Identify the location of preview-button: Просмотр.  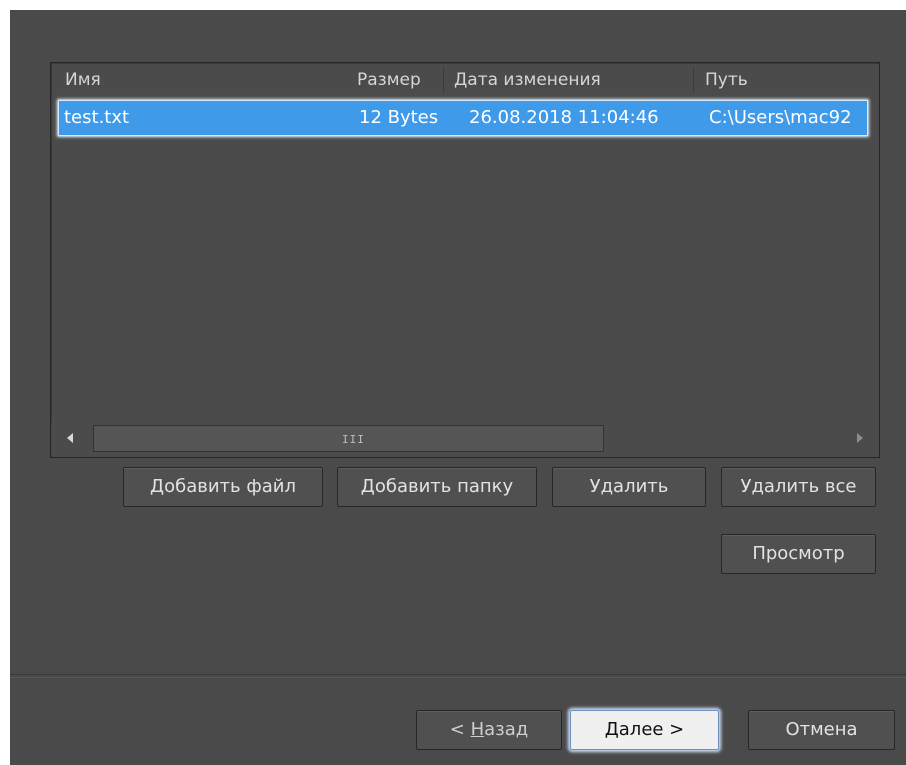
(798, 554).